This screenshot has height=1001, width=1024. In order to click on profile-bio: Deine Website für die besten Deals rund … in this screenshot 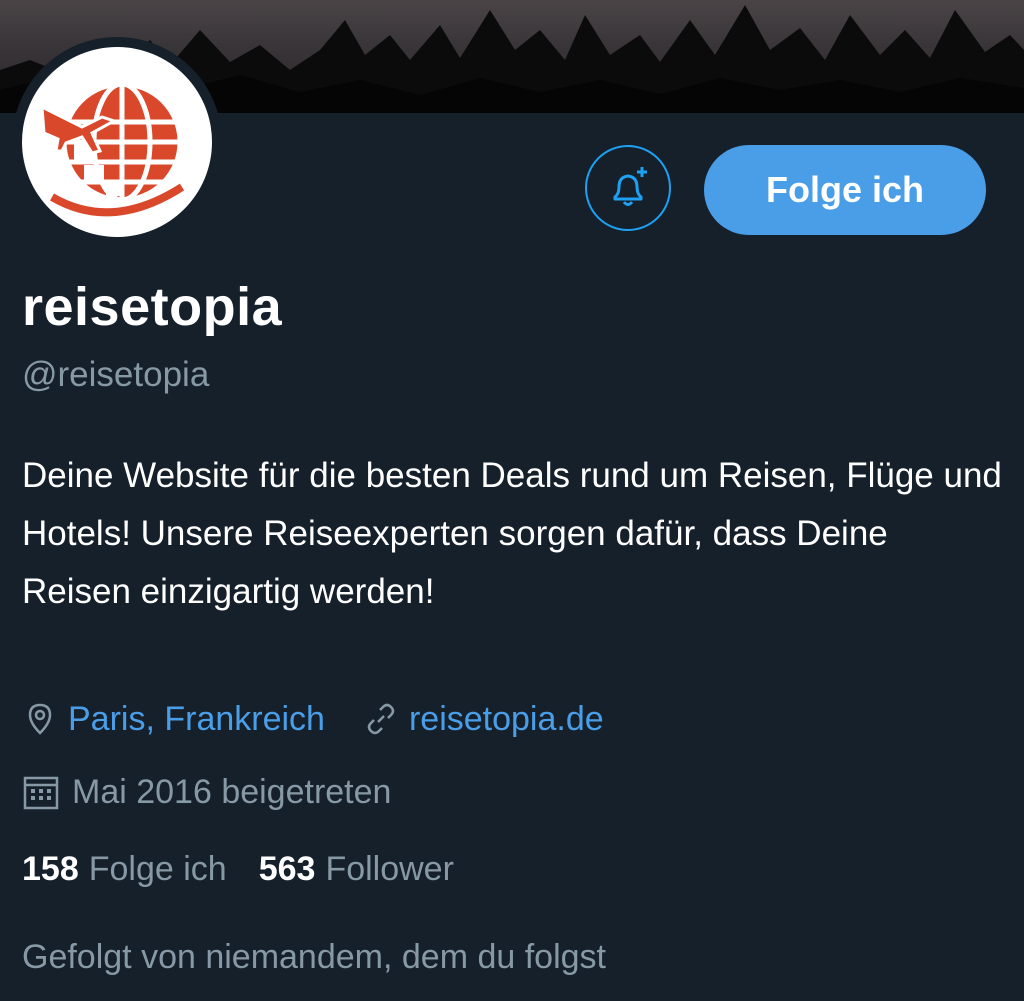, I will do `click(512, 533)`.